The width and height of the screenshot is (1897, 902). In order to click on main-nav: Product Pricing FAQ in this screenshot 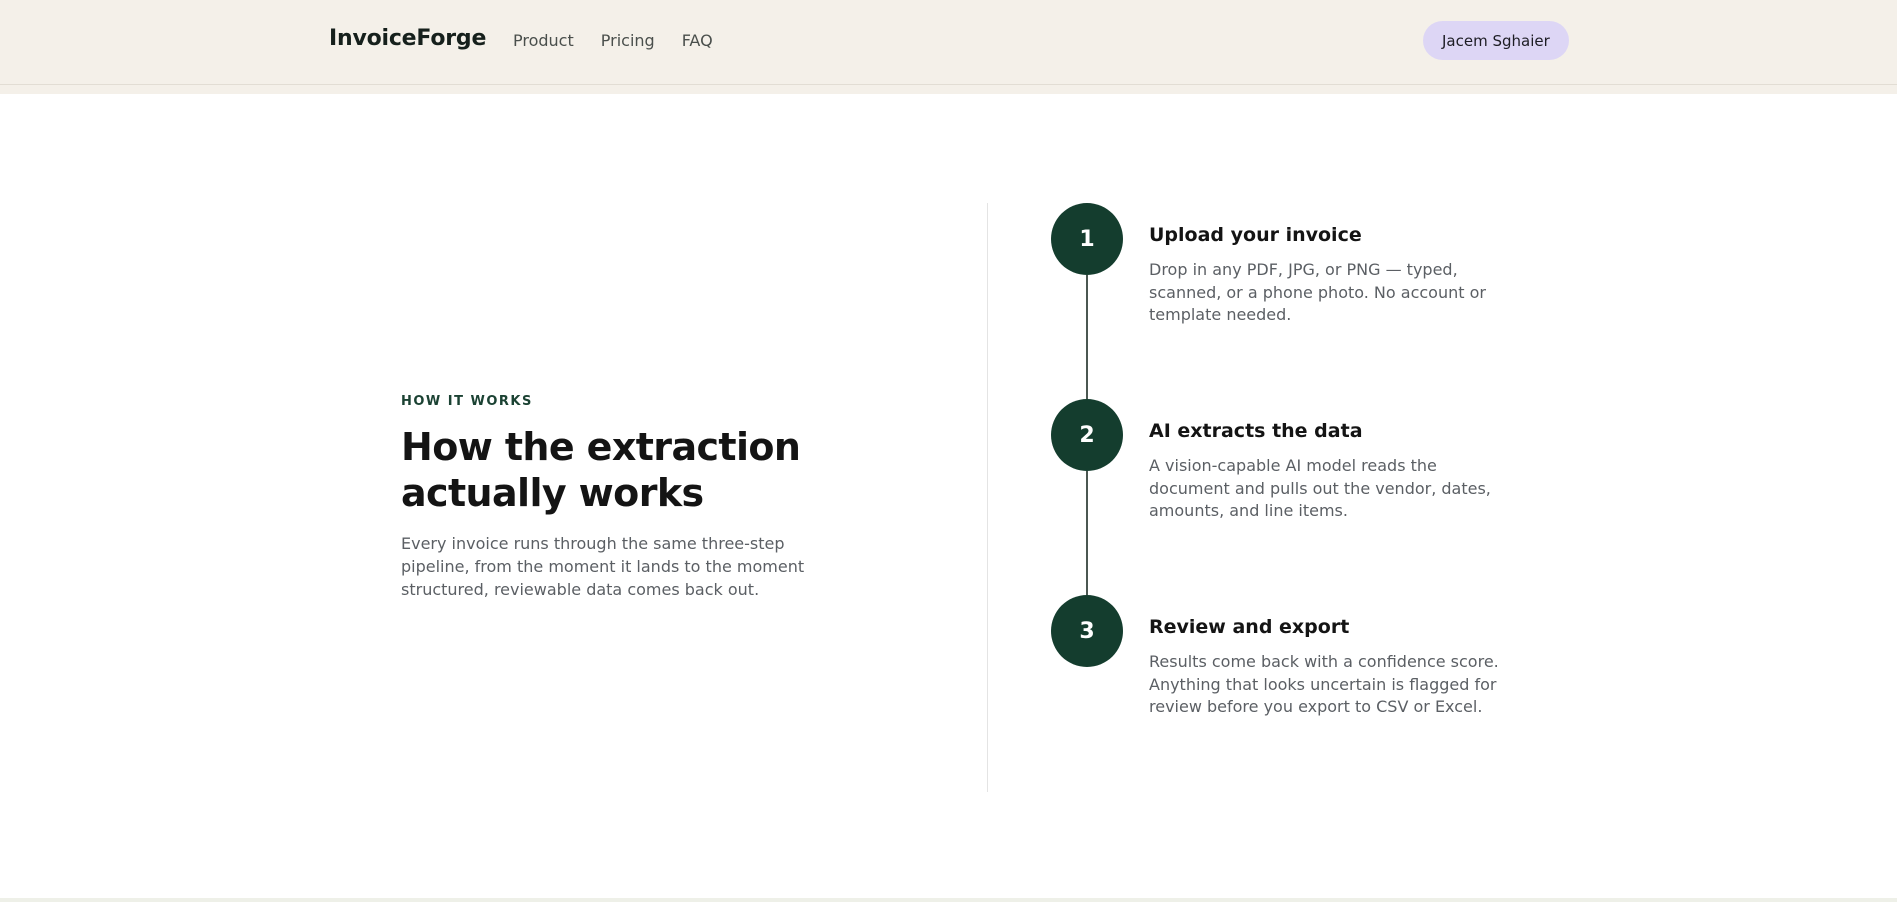, I will do `click(613, 40)`.